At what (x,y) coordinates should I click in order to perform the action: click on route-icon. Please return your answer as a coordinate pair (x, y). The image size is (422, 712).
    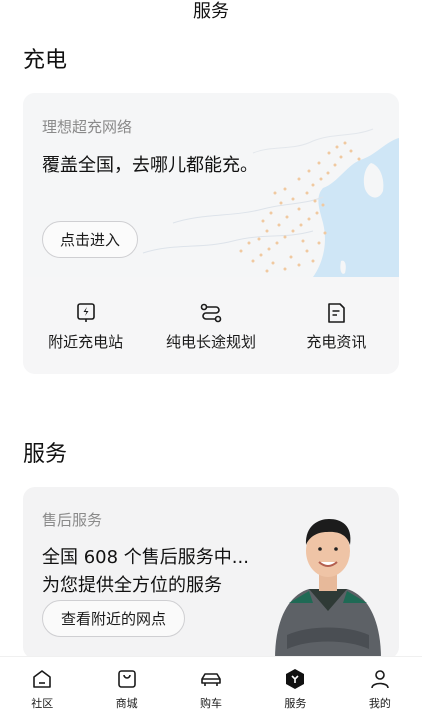
    Looking at the image, I should click on (211, 313).